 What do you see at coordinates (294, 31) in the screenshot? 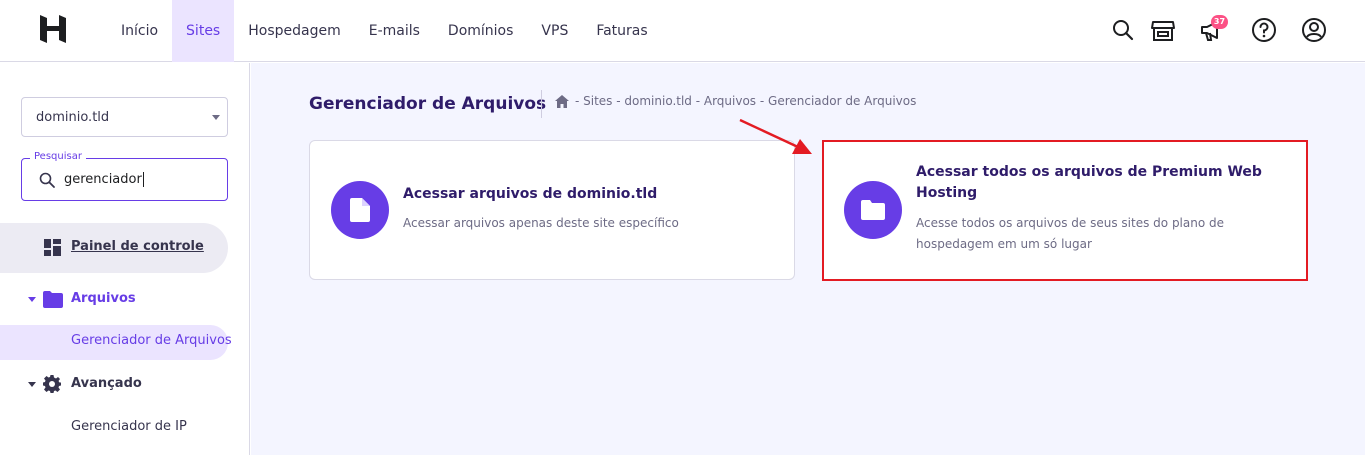
I see `nav-hospedagem: Hospedagem` at bounding box center [294, 31].